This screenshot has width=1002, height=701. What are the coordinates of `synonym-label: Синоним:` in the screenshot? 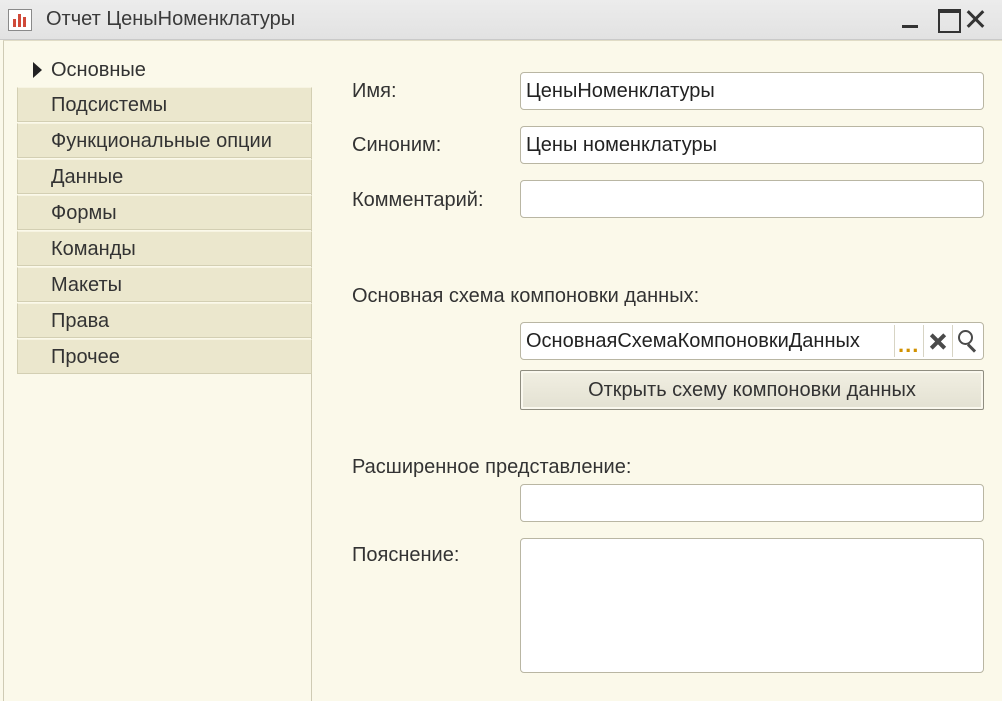 It's located at (397, 145).